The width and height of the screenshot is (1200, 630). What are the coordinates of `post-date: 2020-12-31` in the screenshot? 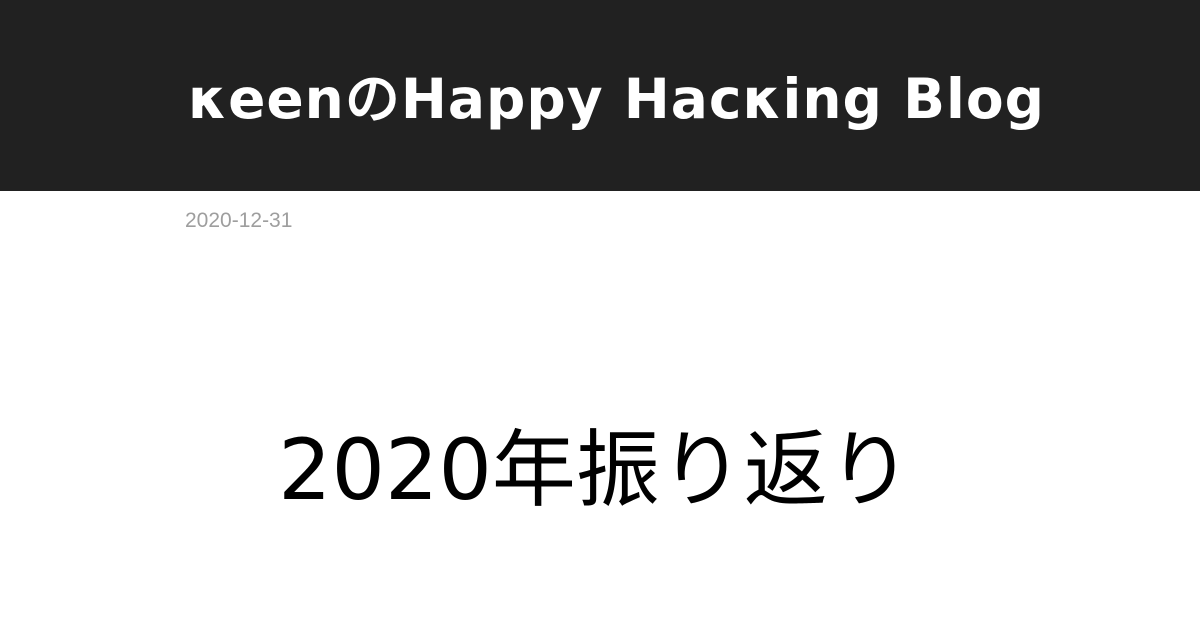 It's located at (239, 220).